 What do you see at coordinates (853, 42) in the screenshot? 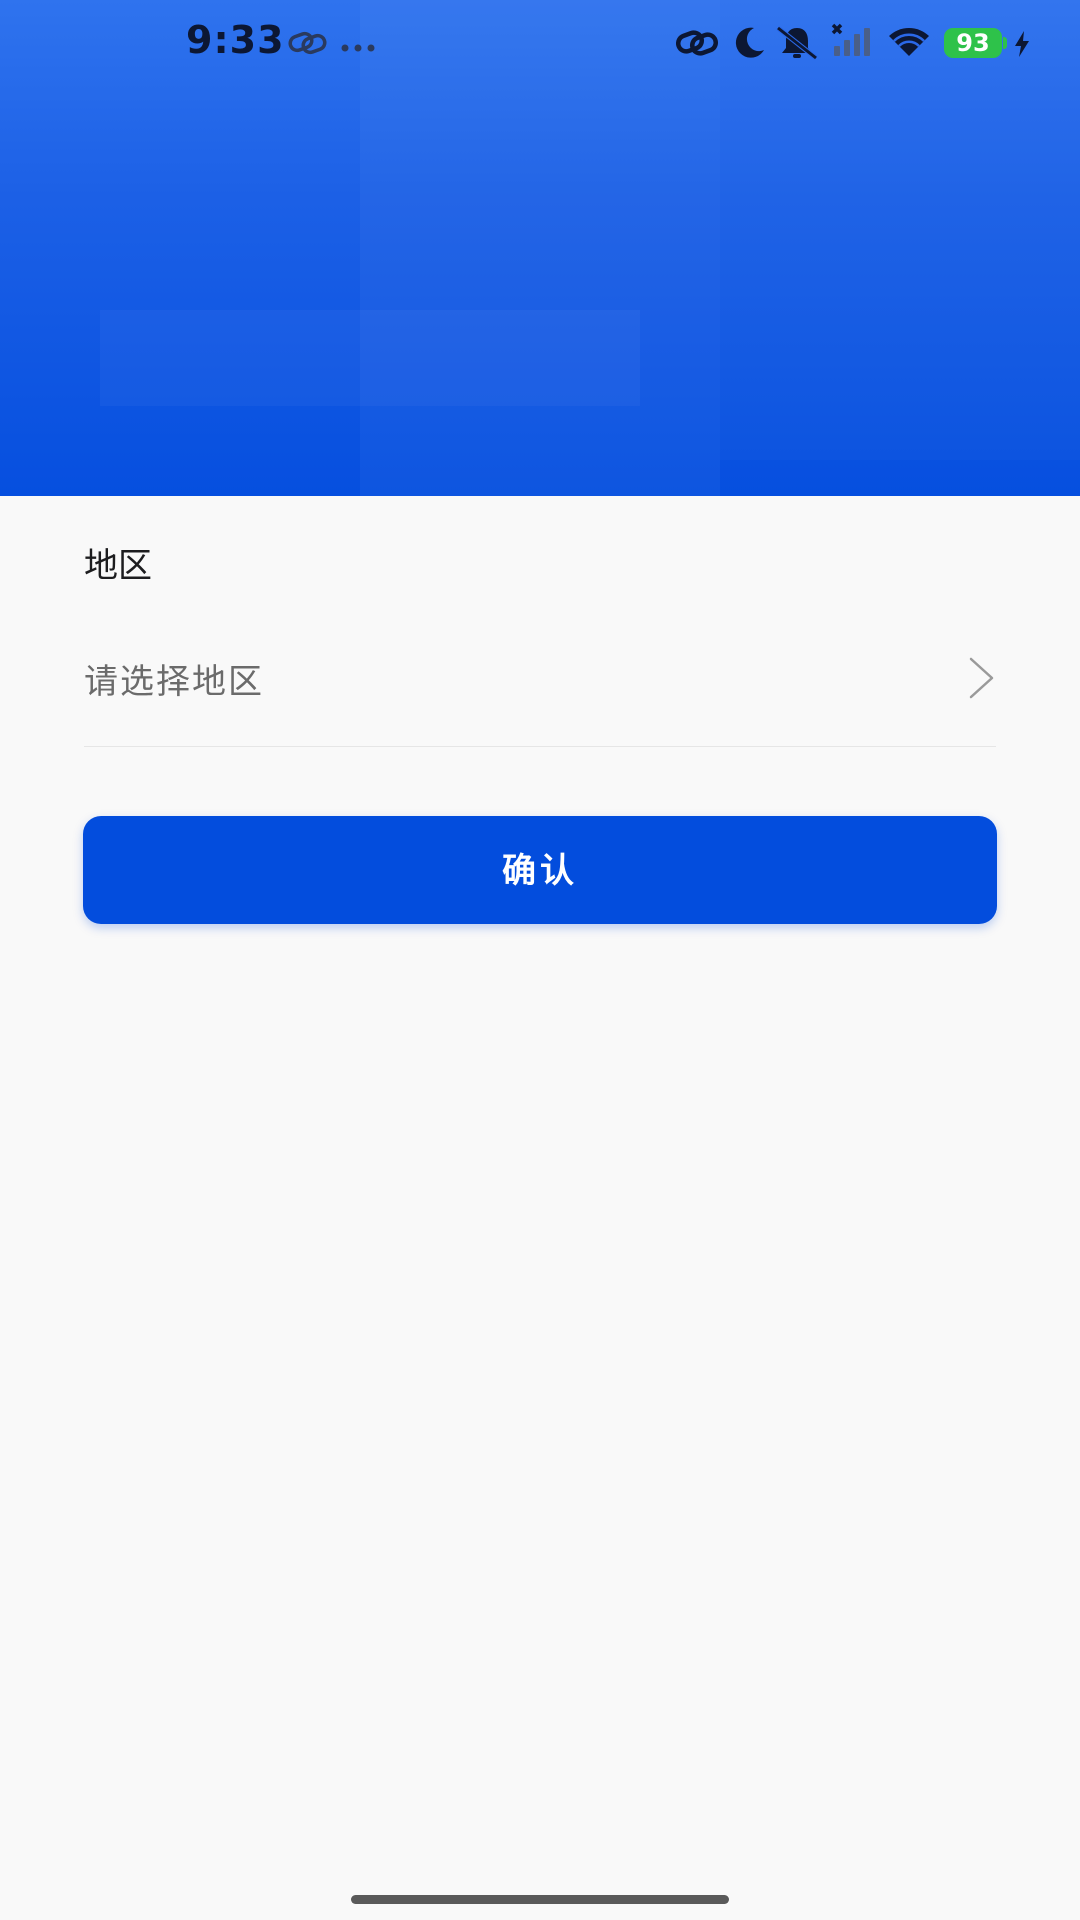
I see `no-signal-icon` at bounding box center [853, 42].